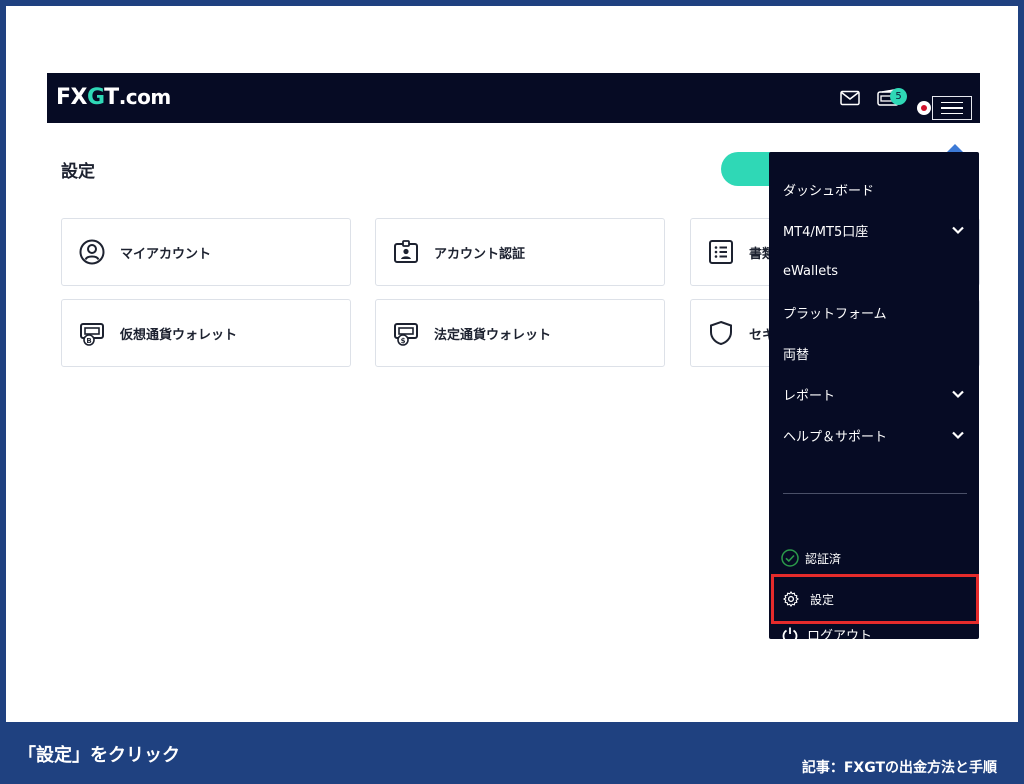  What do you see at coordinates (924, 108) in the screenshot?
I see `japan-flag-icon` at bounding box center [924, 108].